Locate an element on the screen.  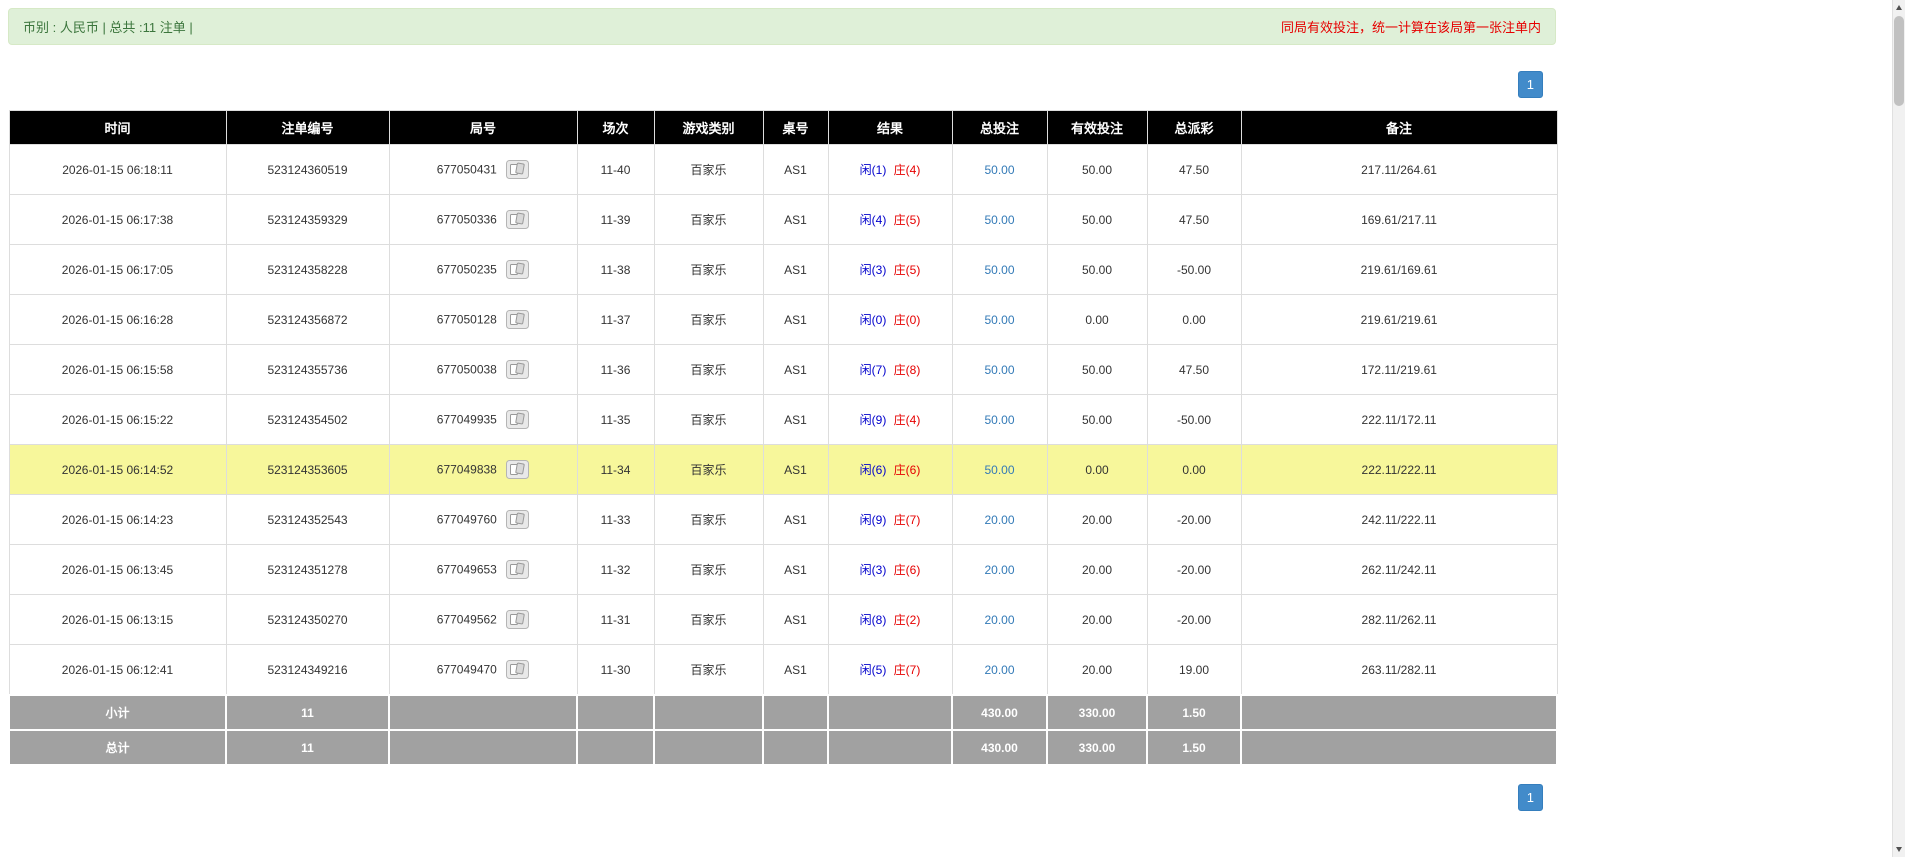
cell-payout: 0.00 is located at coordinates (1194, 320).